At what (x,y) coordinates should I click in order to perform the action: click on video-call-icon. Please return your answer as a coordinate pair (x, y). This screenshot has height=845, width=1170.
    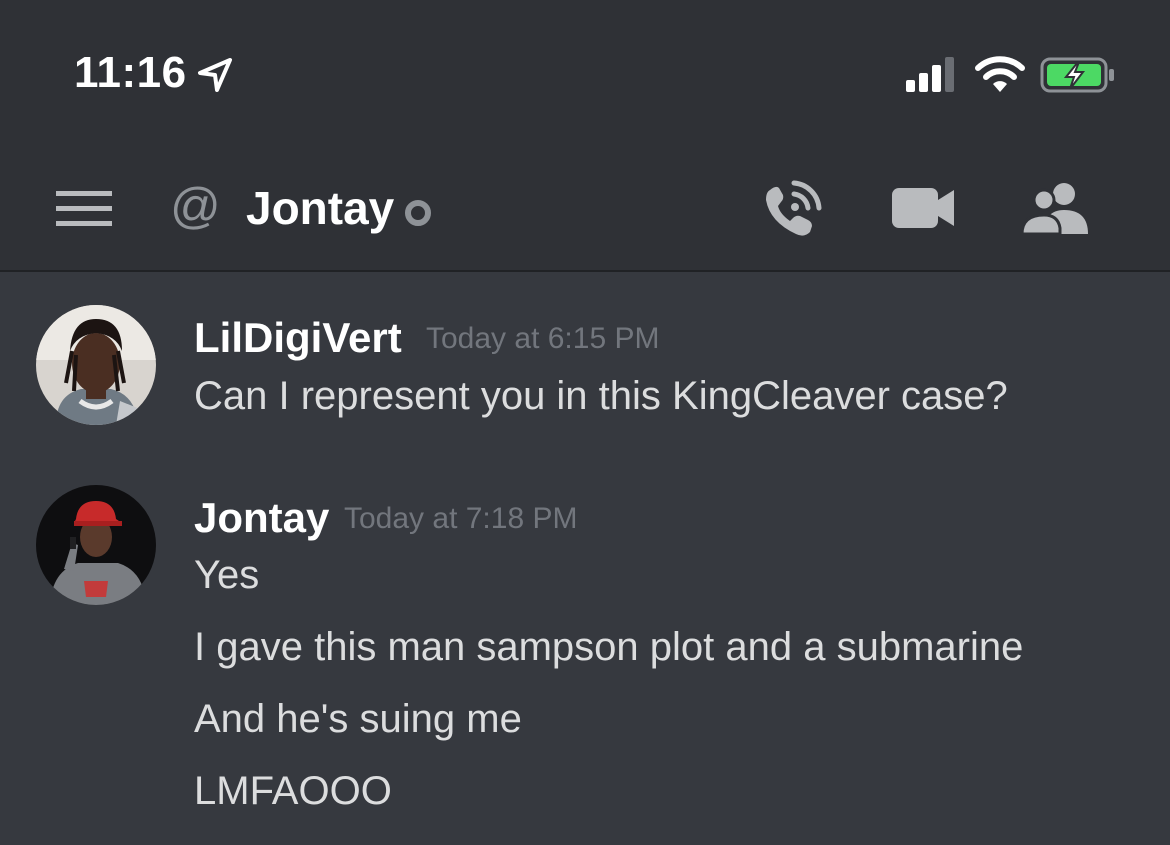
    Looking at the image, I should click on (924, 208).